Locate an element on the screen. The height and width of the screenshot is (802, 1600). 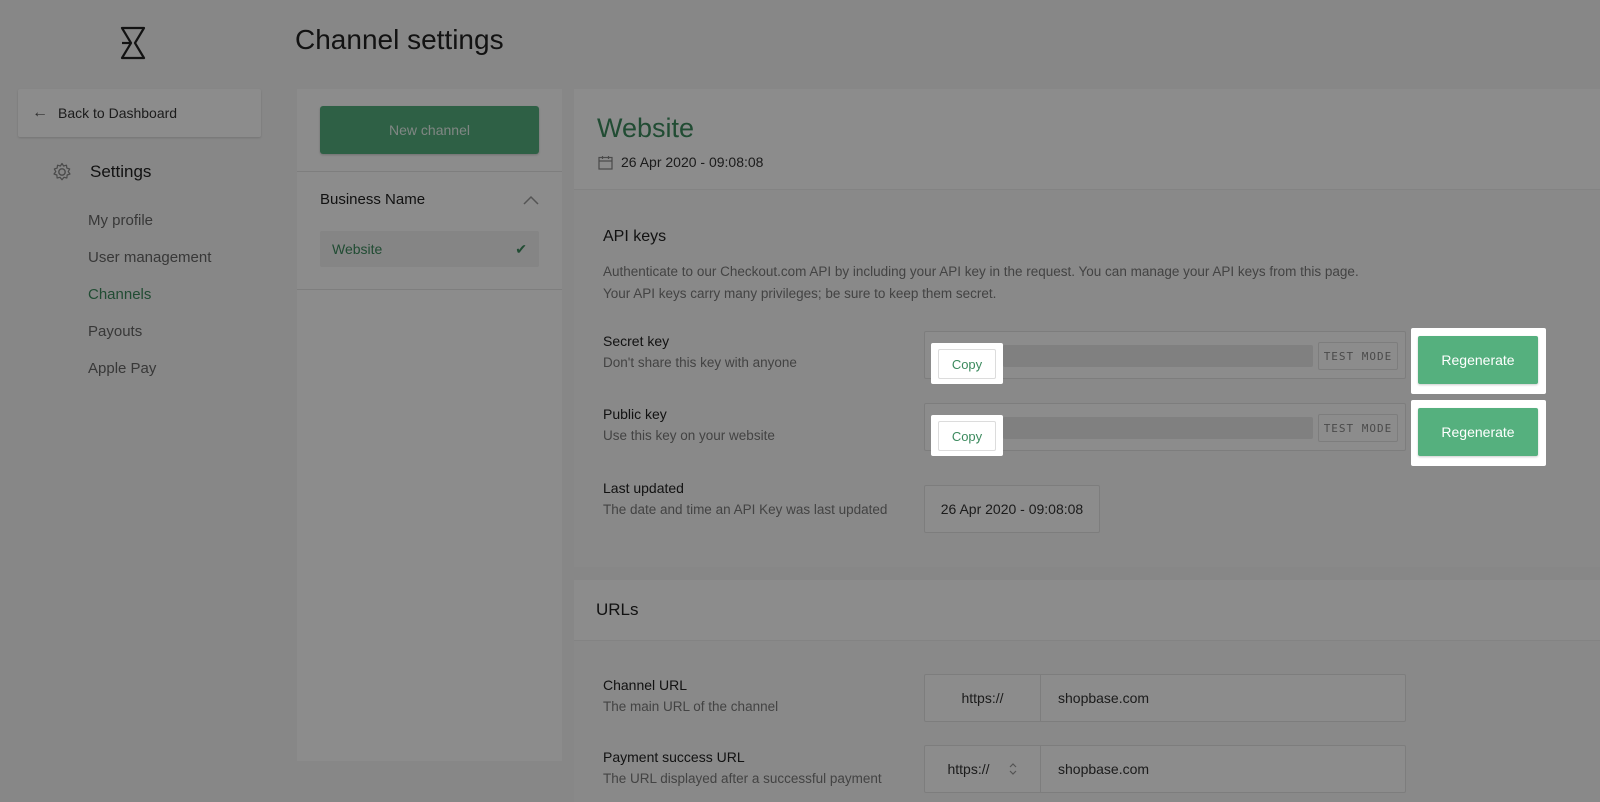
secret-key-value is located at coordinates (1158, 356).